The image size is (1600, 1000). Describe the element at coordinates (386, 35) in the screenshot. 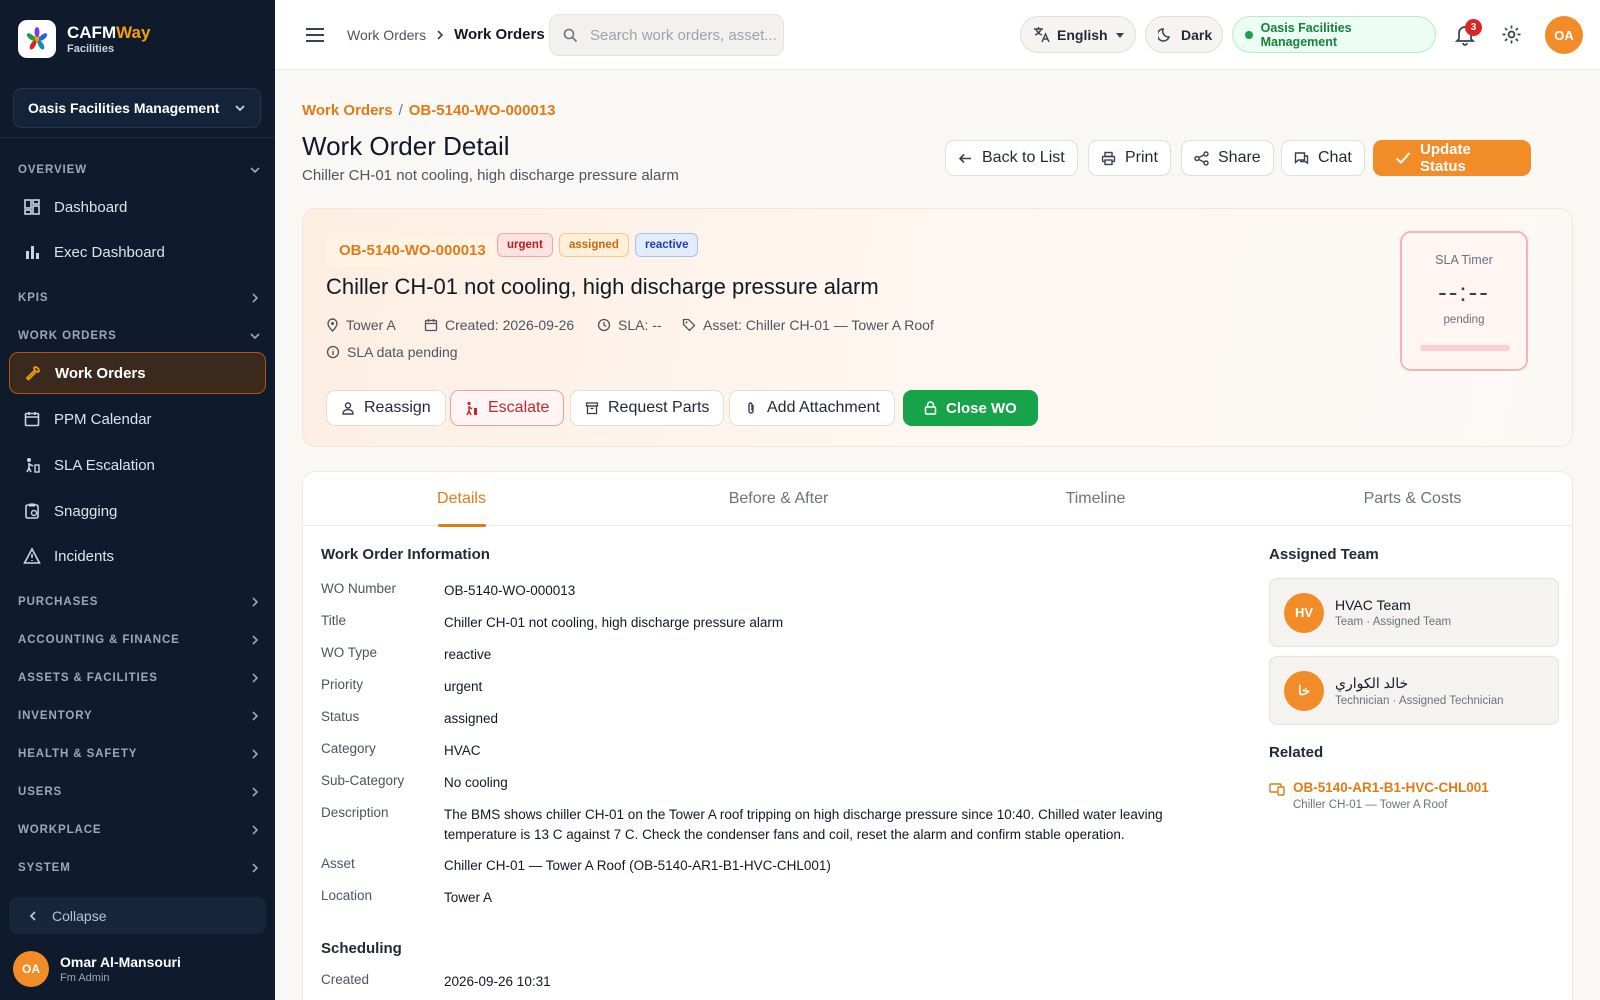

I see `breadcrumb-parent: Work Orders` at that location.